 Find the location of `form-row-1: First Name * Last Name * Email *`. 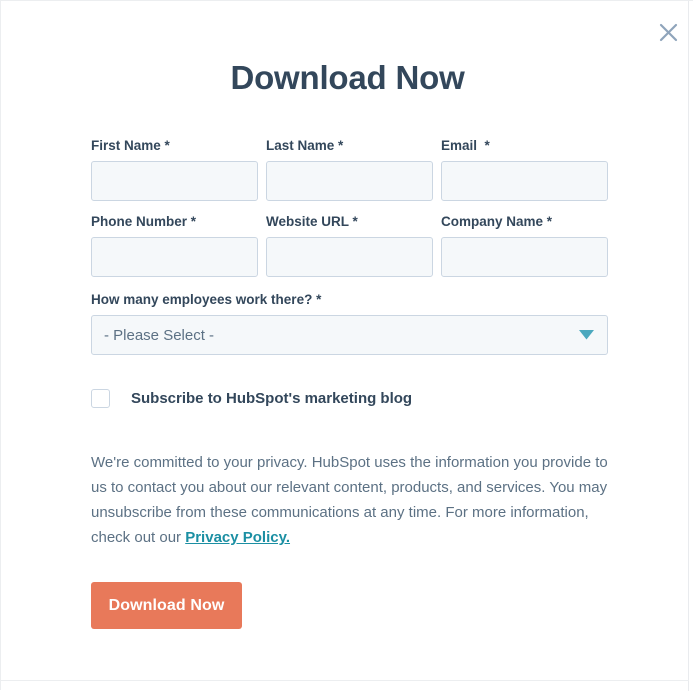

form-row-1: First Name * Last Name * Email * is located at coordinates (349, 169).